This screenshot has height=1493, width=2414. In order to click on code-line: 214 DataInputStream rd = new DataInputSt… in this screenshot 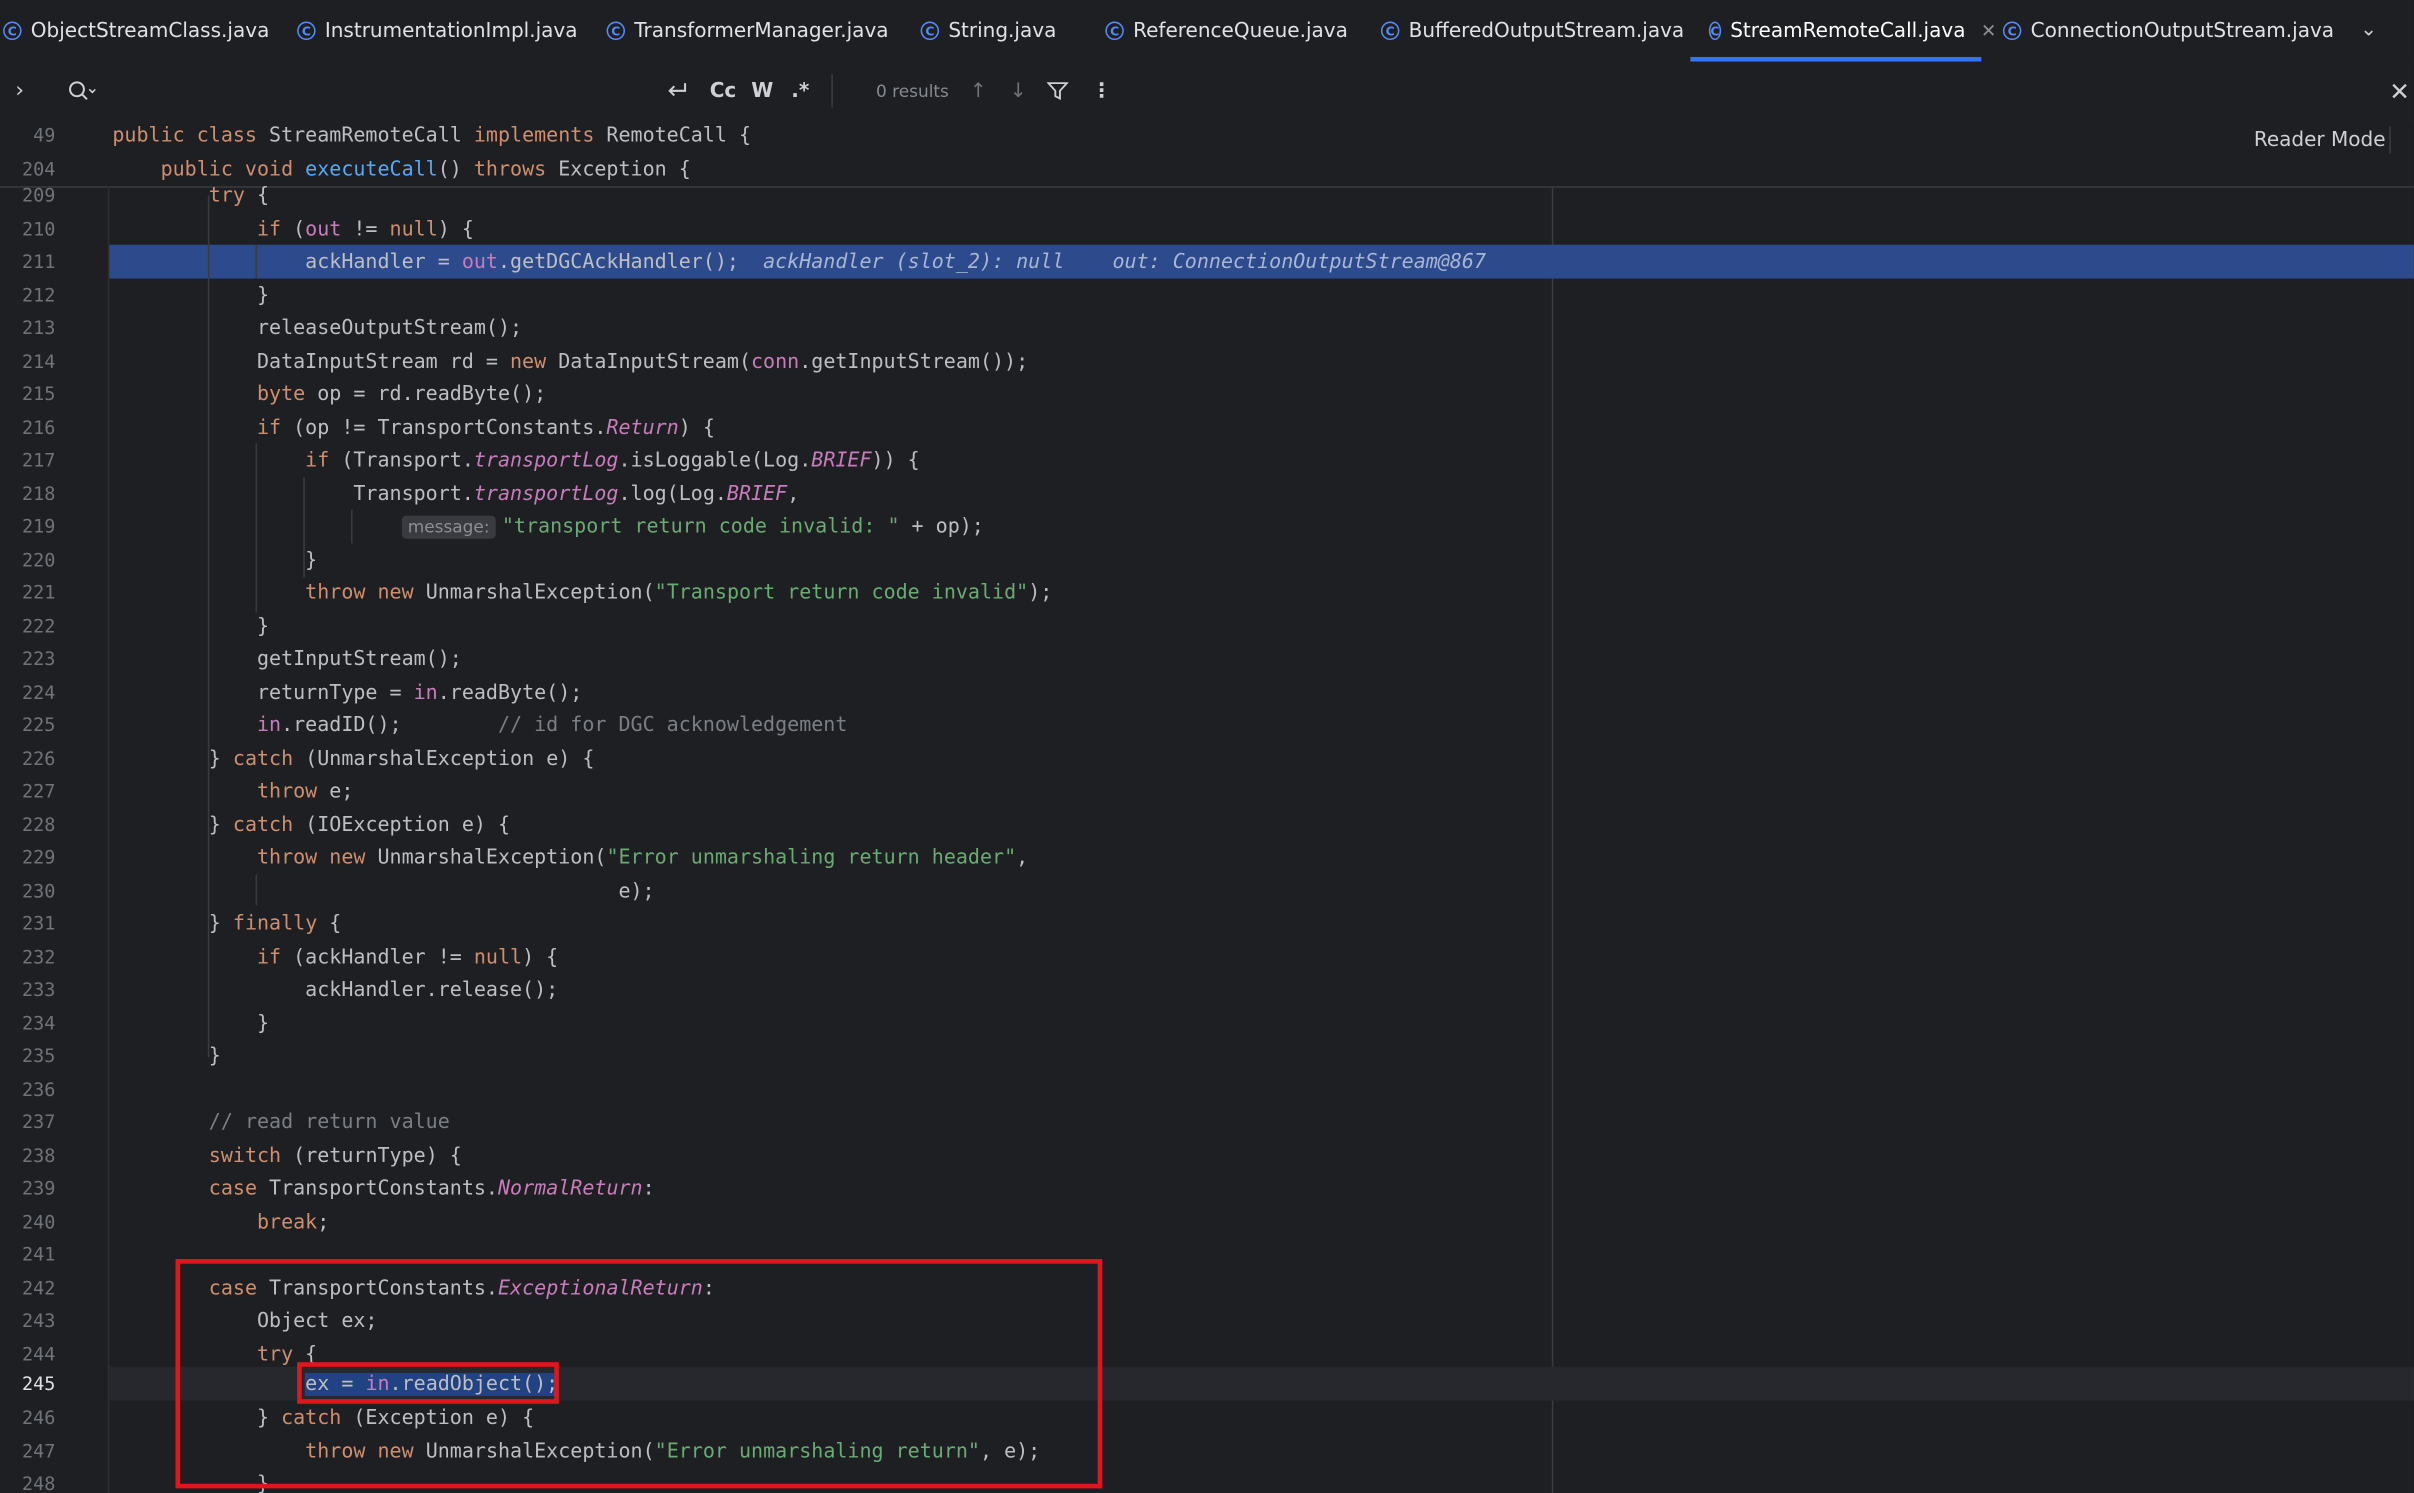, I will do `click(1207, 362)`.